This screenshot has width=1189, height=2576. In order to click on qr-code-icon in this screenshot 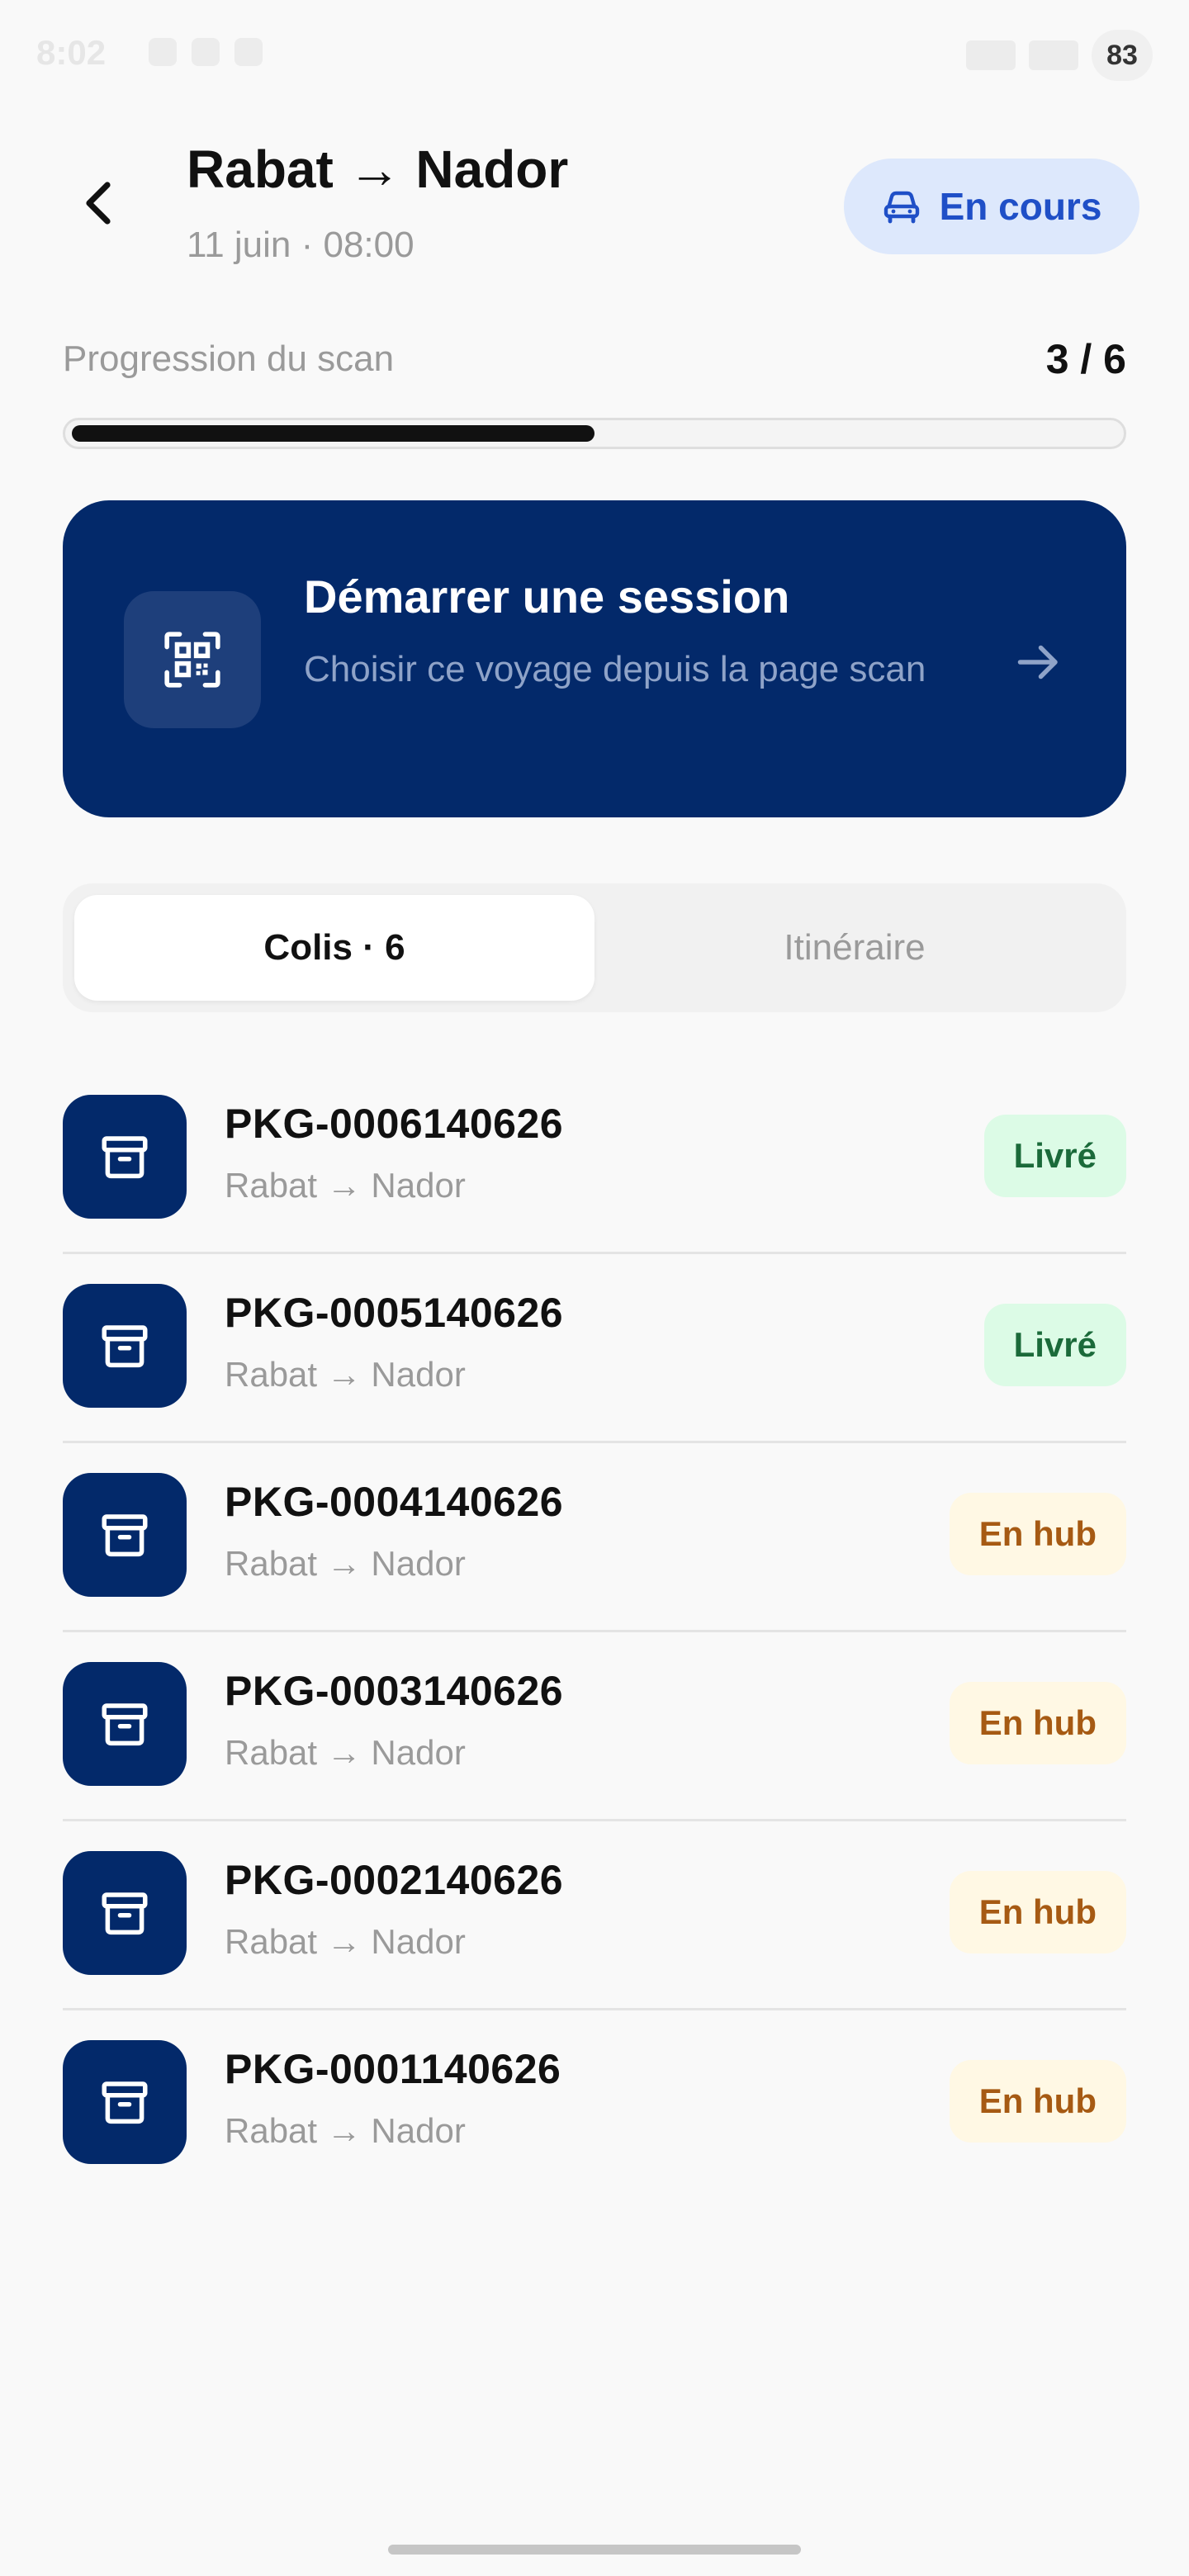, I will do `click(192, 660)`.